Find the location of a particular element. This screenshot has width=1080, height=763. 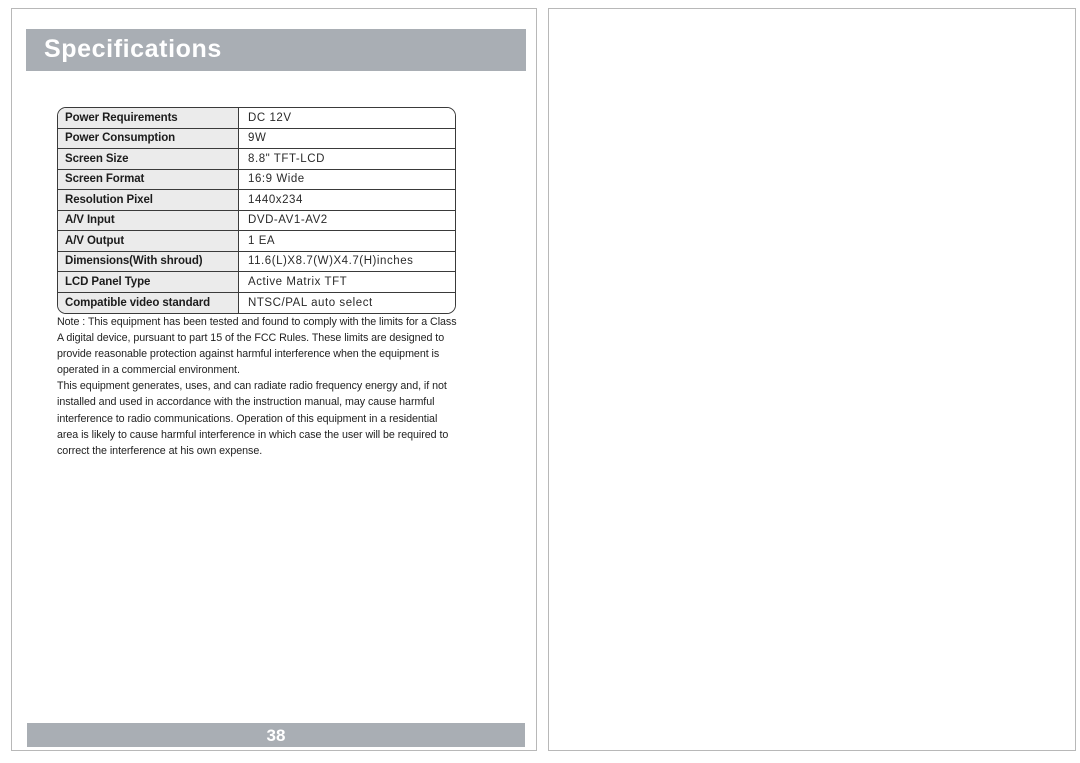

spec-label: Power Consumption is located at coordinates (148, 138).